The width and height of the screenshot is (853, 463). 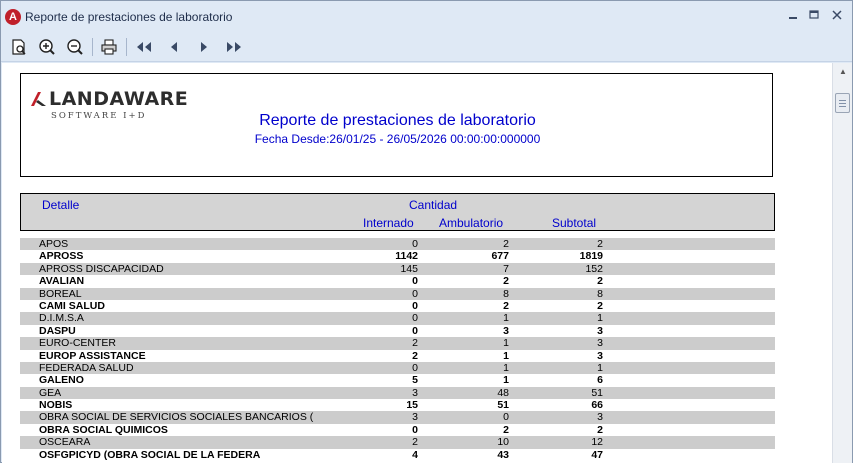 What do you see at coordinates (397, 244) in the screenshot?
I see `table-row: APOS 0 2 2` at bounding box center [397, 244].